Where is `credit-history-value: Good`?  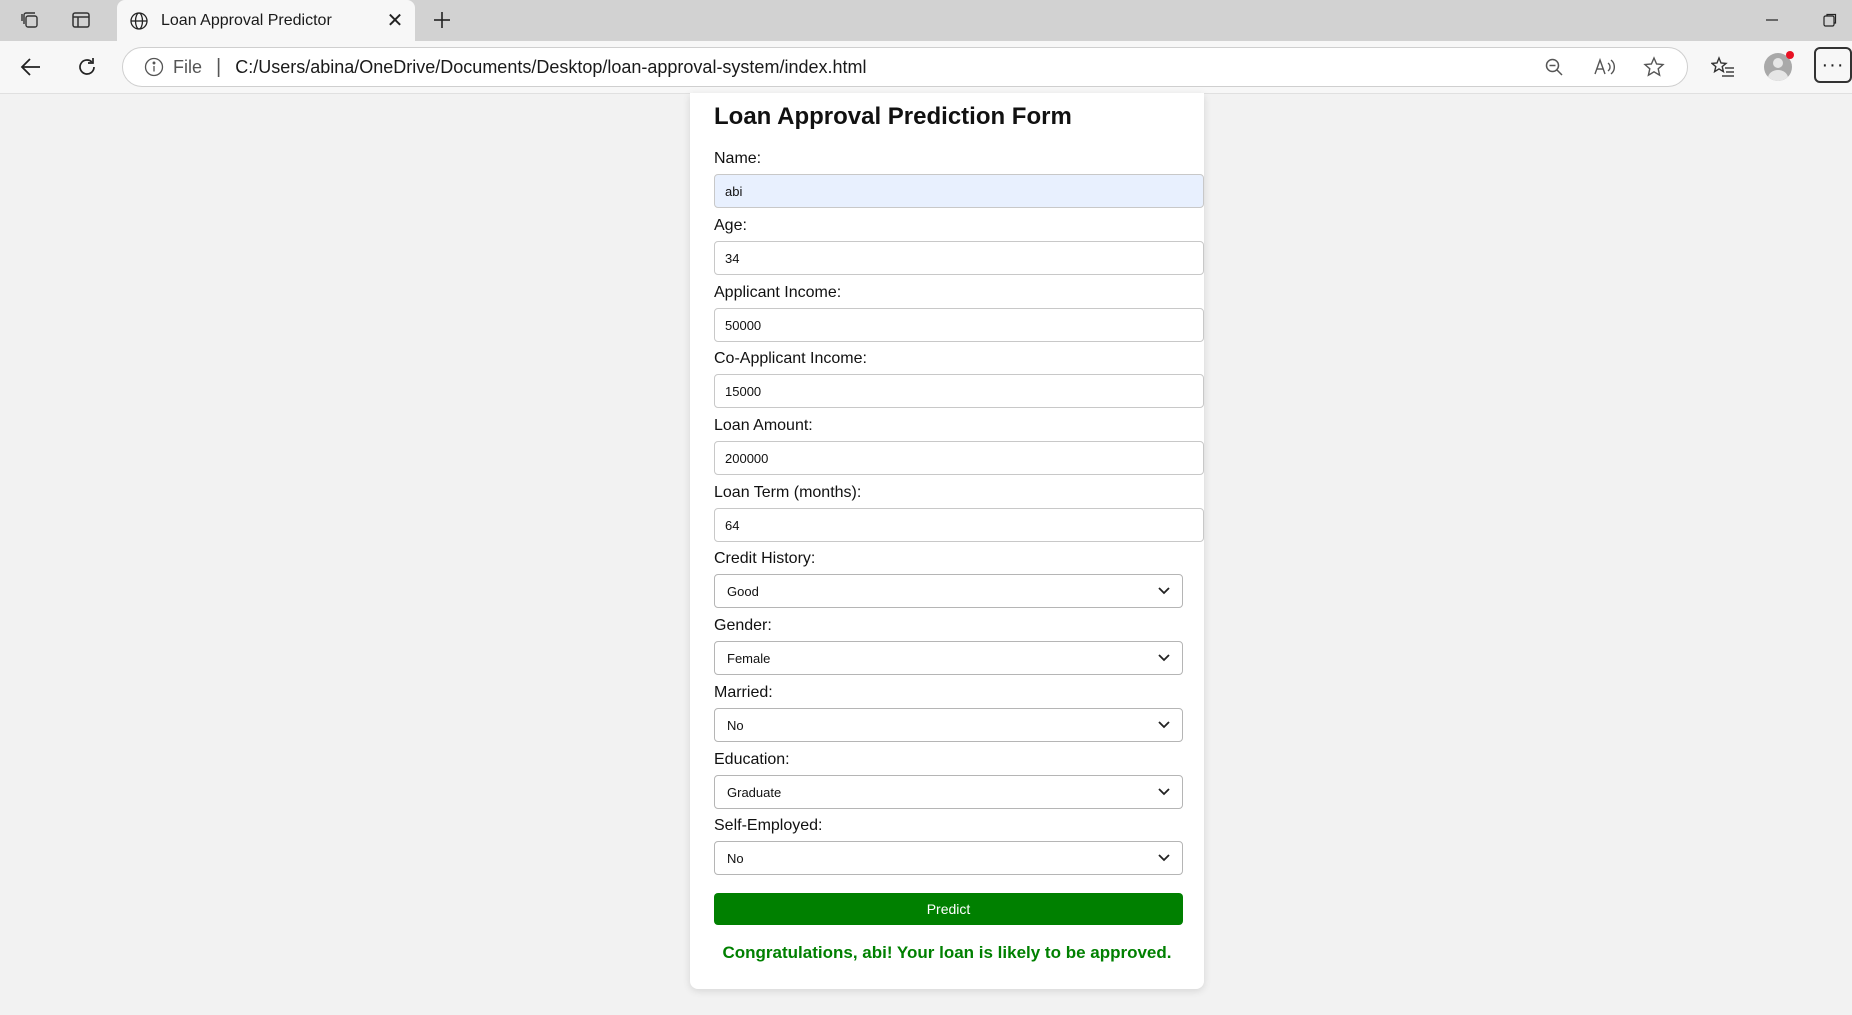 credit-history-value: Good is located at coordinates (743, 591).